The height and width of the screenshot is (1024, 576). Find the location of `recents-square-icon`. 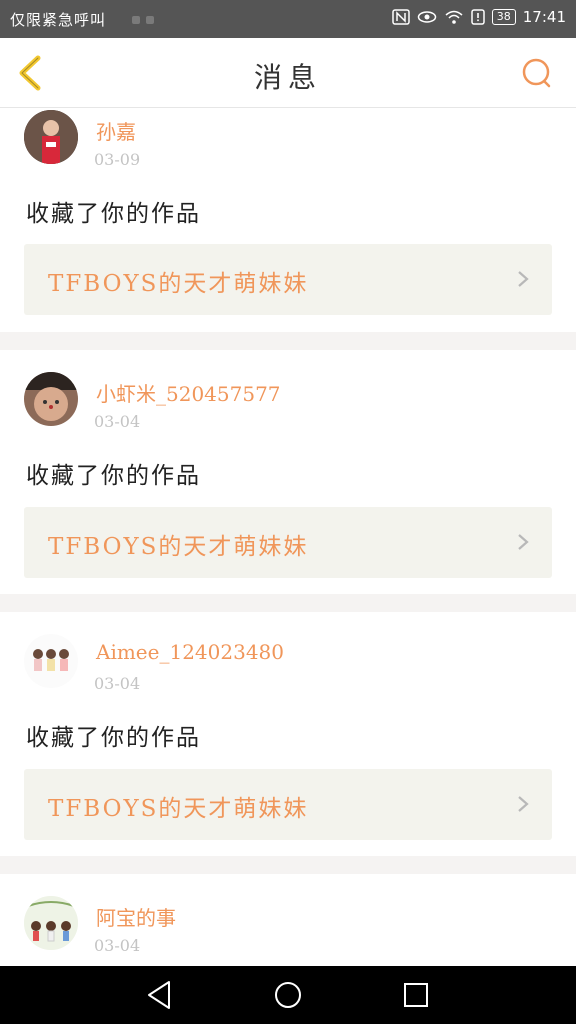

recents-square-icon is located at coordinates (416, 995).